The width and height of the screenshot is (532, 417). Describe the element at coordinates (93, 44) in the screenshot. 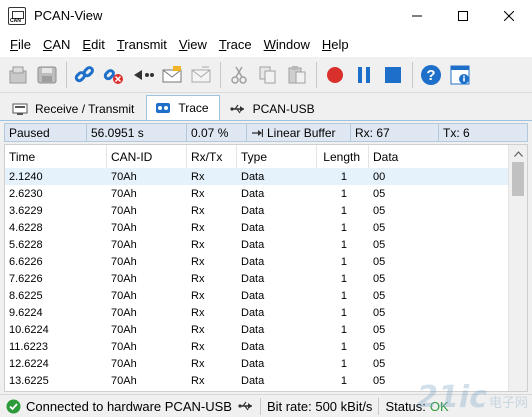

I see `menu-edit: Edit` at that location.